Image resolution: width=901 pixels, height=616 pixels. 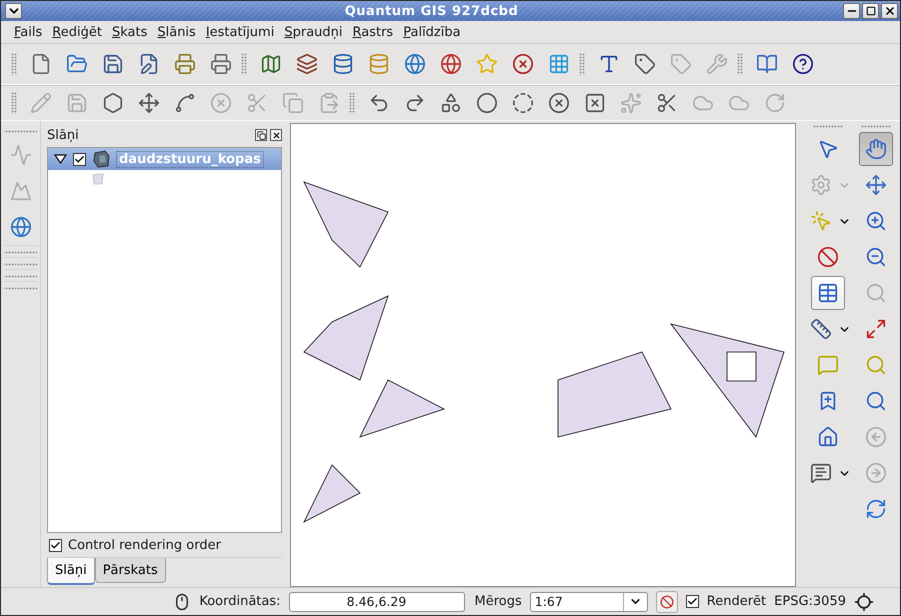 What do you see at coordinates (589, 602) in the screenshot?
I see `scale-combobox: 1:67` at bounding box center [589, 602].